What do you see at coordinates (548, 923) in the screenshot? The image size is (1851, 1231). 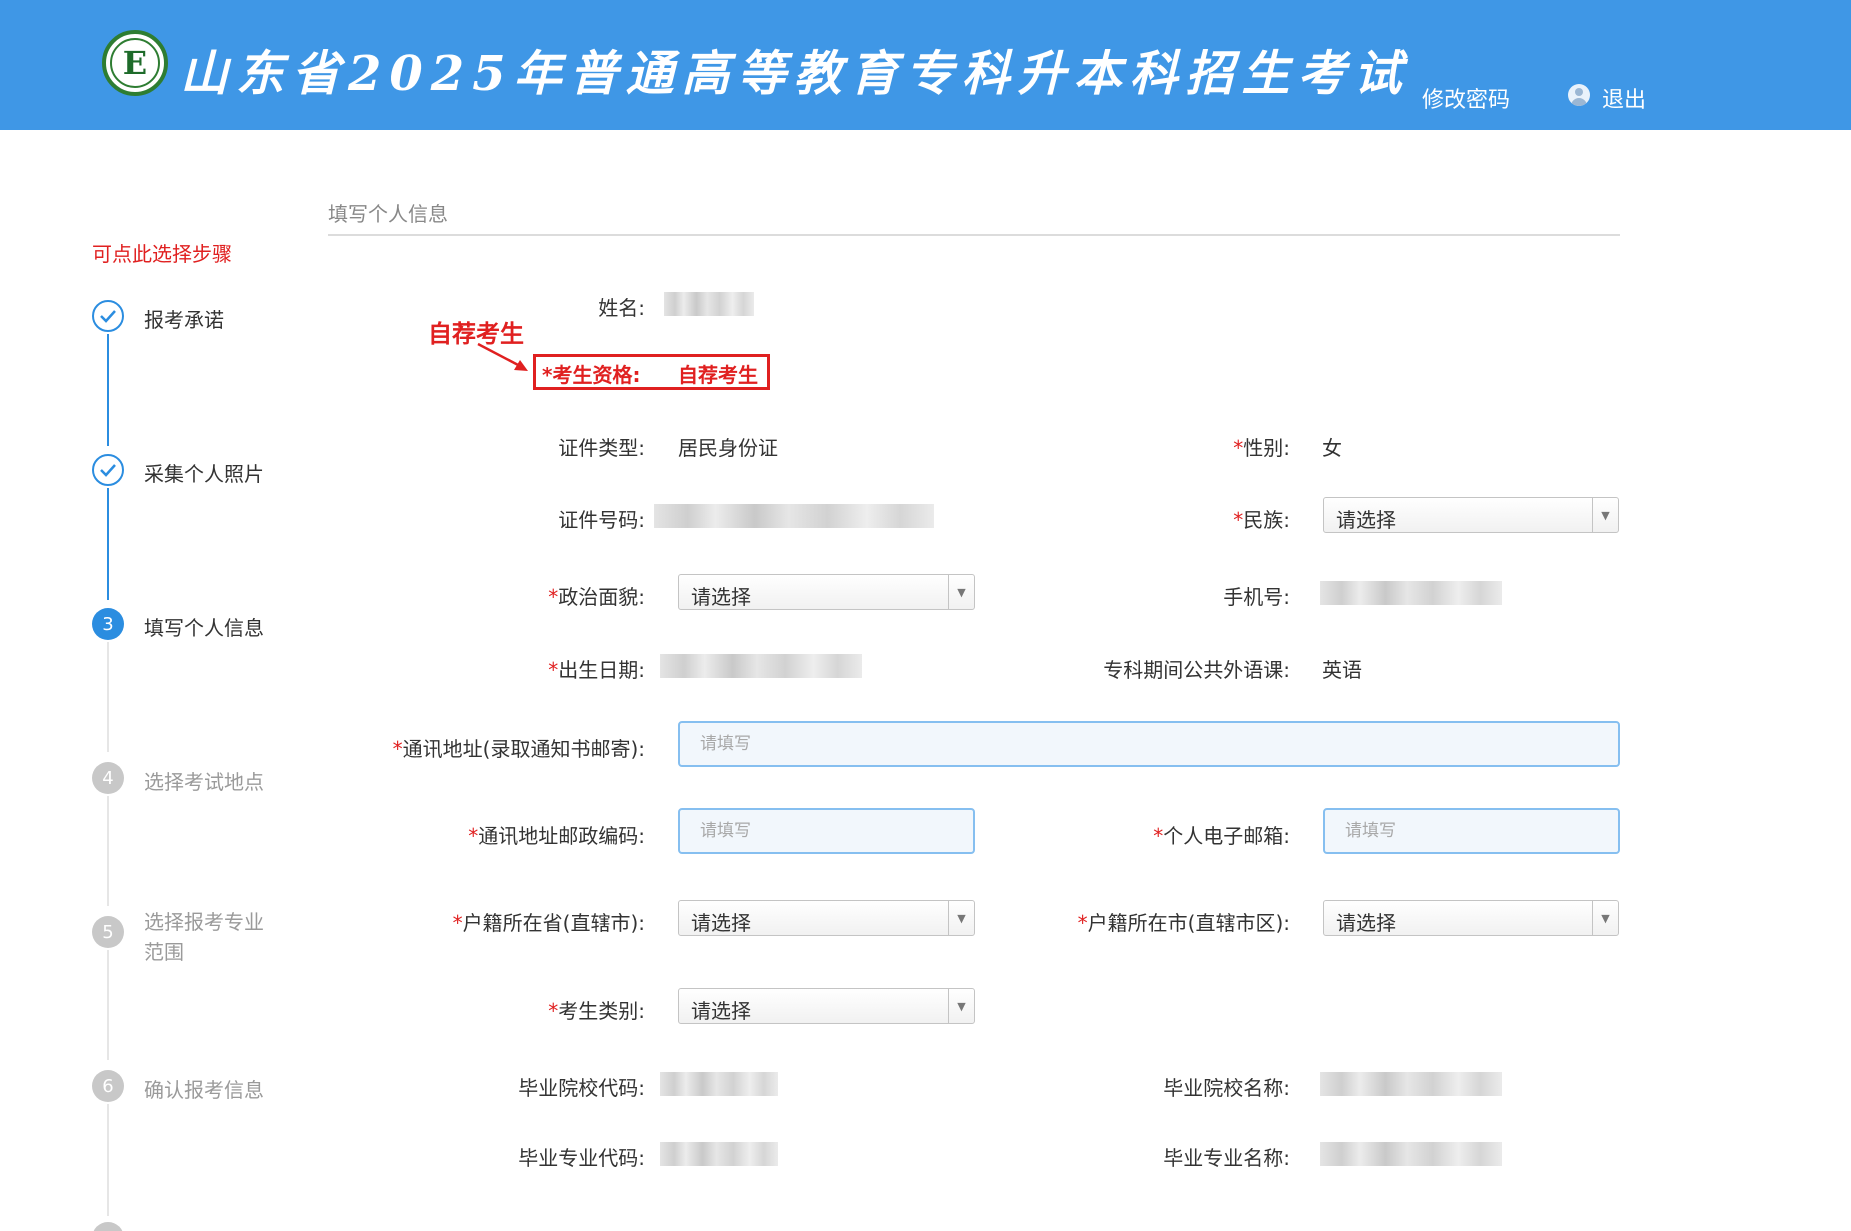 I see `hukou-province-label: *户籍所在省(直辖市):` at bounding box center [548, 923].